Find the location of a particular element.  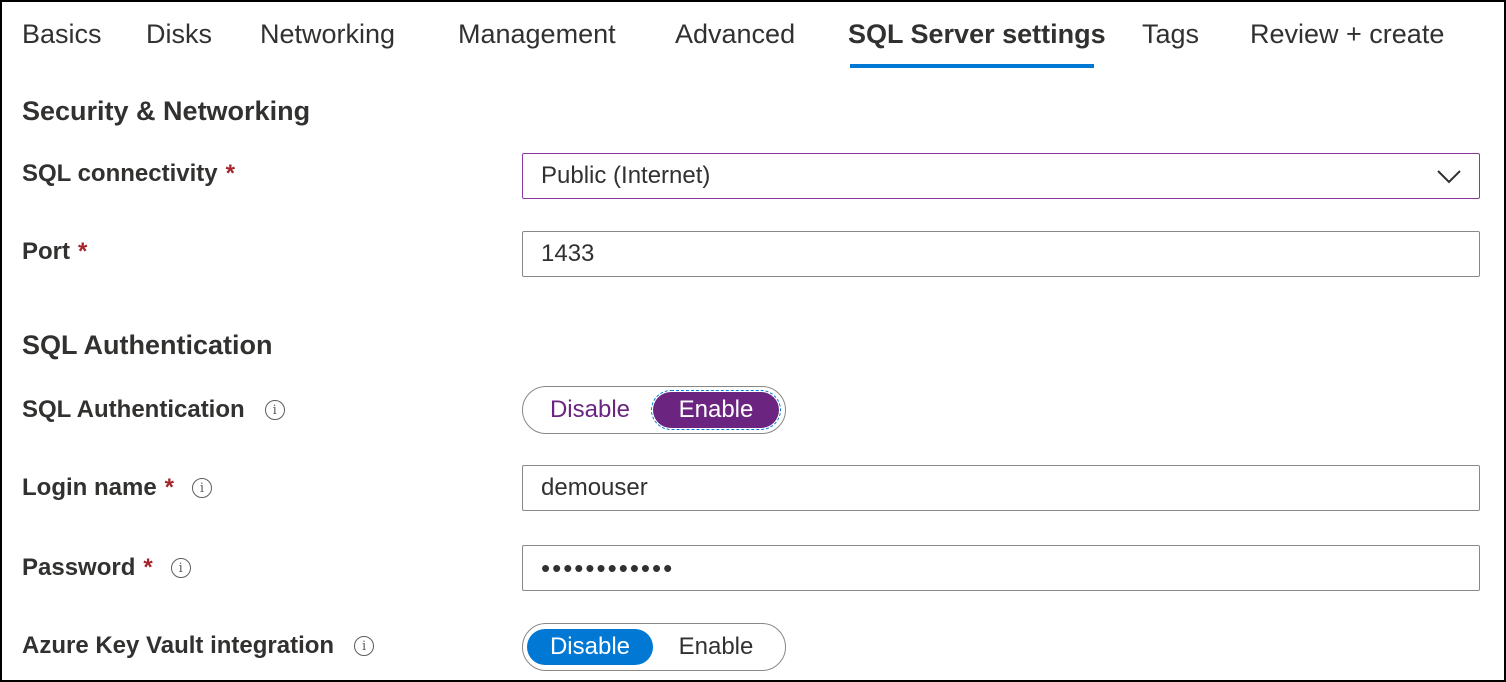

key-vault-toggle: Disable Enable is located at coordinates (654, 647).